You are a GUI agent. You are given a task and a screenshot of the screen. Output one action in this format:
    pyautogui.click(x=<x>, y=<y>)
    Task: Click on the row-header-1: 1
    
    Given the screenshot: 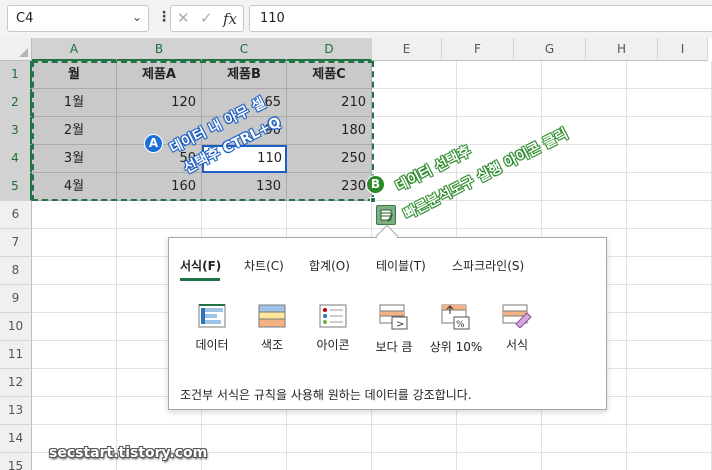 What is the action you would take?
    pyautogui.click(x=16, y=75)
    